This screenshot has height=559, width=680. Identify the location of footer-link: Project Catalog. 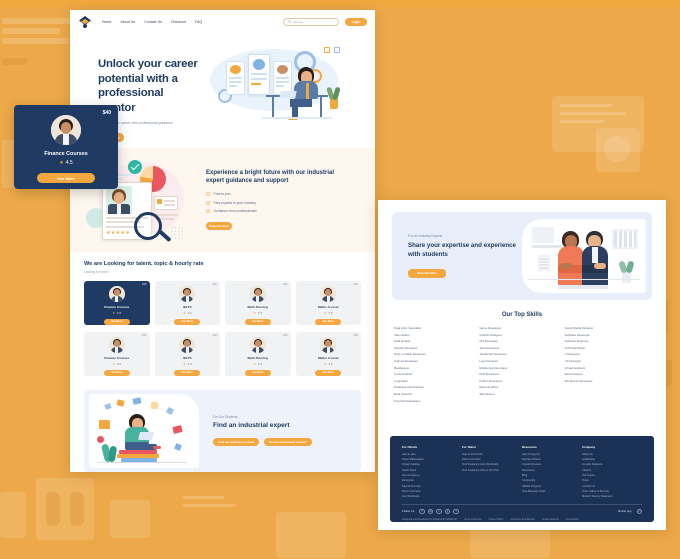
(432, 464).